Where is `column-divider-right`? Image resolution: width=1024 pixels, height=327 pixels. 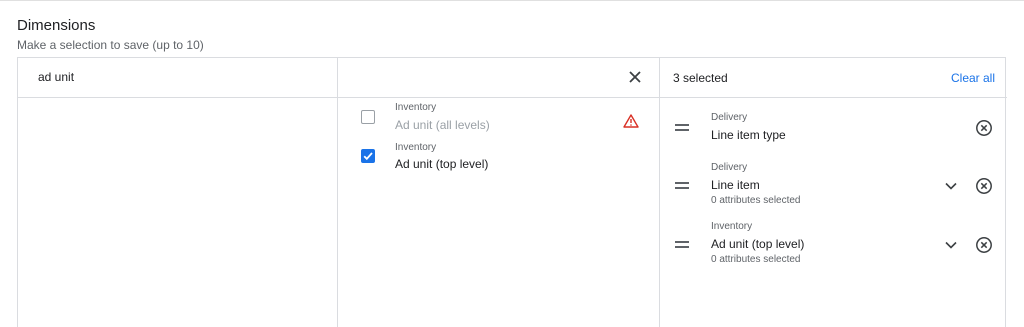
column-divider-right is located at coordinates (659, 192).